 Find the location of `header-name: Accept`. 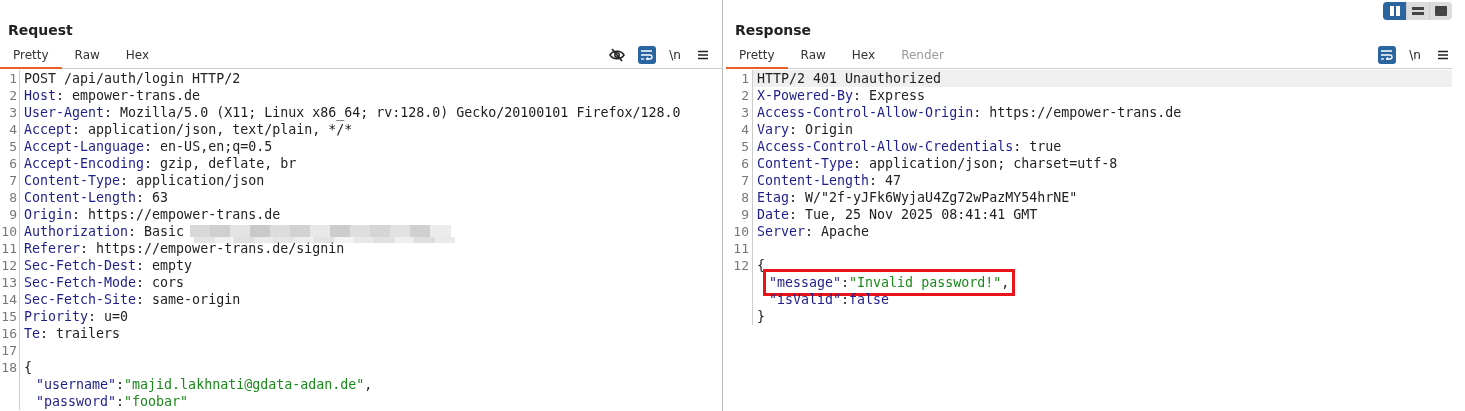

header-name: Accept is located at coordinates (48, 129).